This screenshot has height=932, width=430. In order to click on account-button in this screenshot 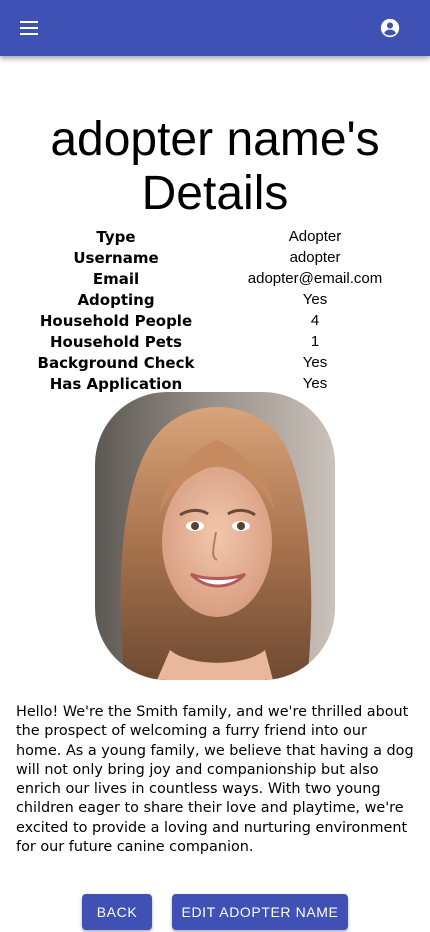, I will do `click(390, 28)`.